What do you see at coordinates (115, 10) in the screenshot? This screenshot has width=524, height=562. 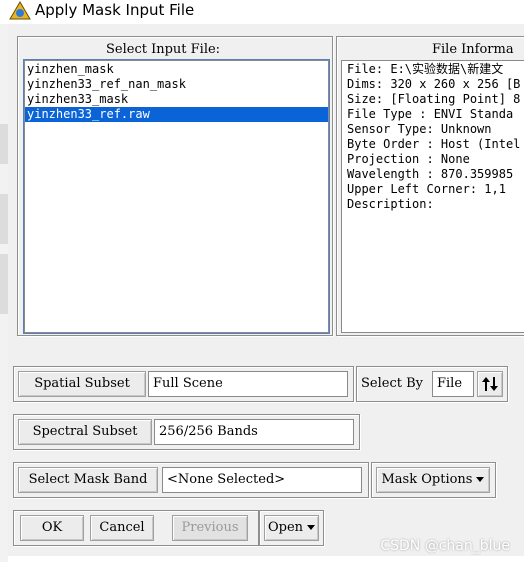 I see `window-title: Apply Mask Input File` at bounding box center [115, 10].